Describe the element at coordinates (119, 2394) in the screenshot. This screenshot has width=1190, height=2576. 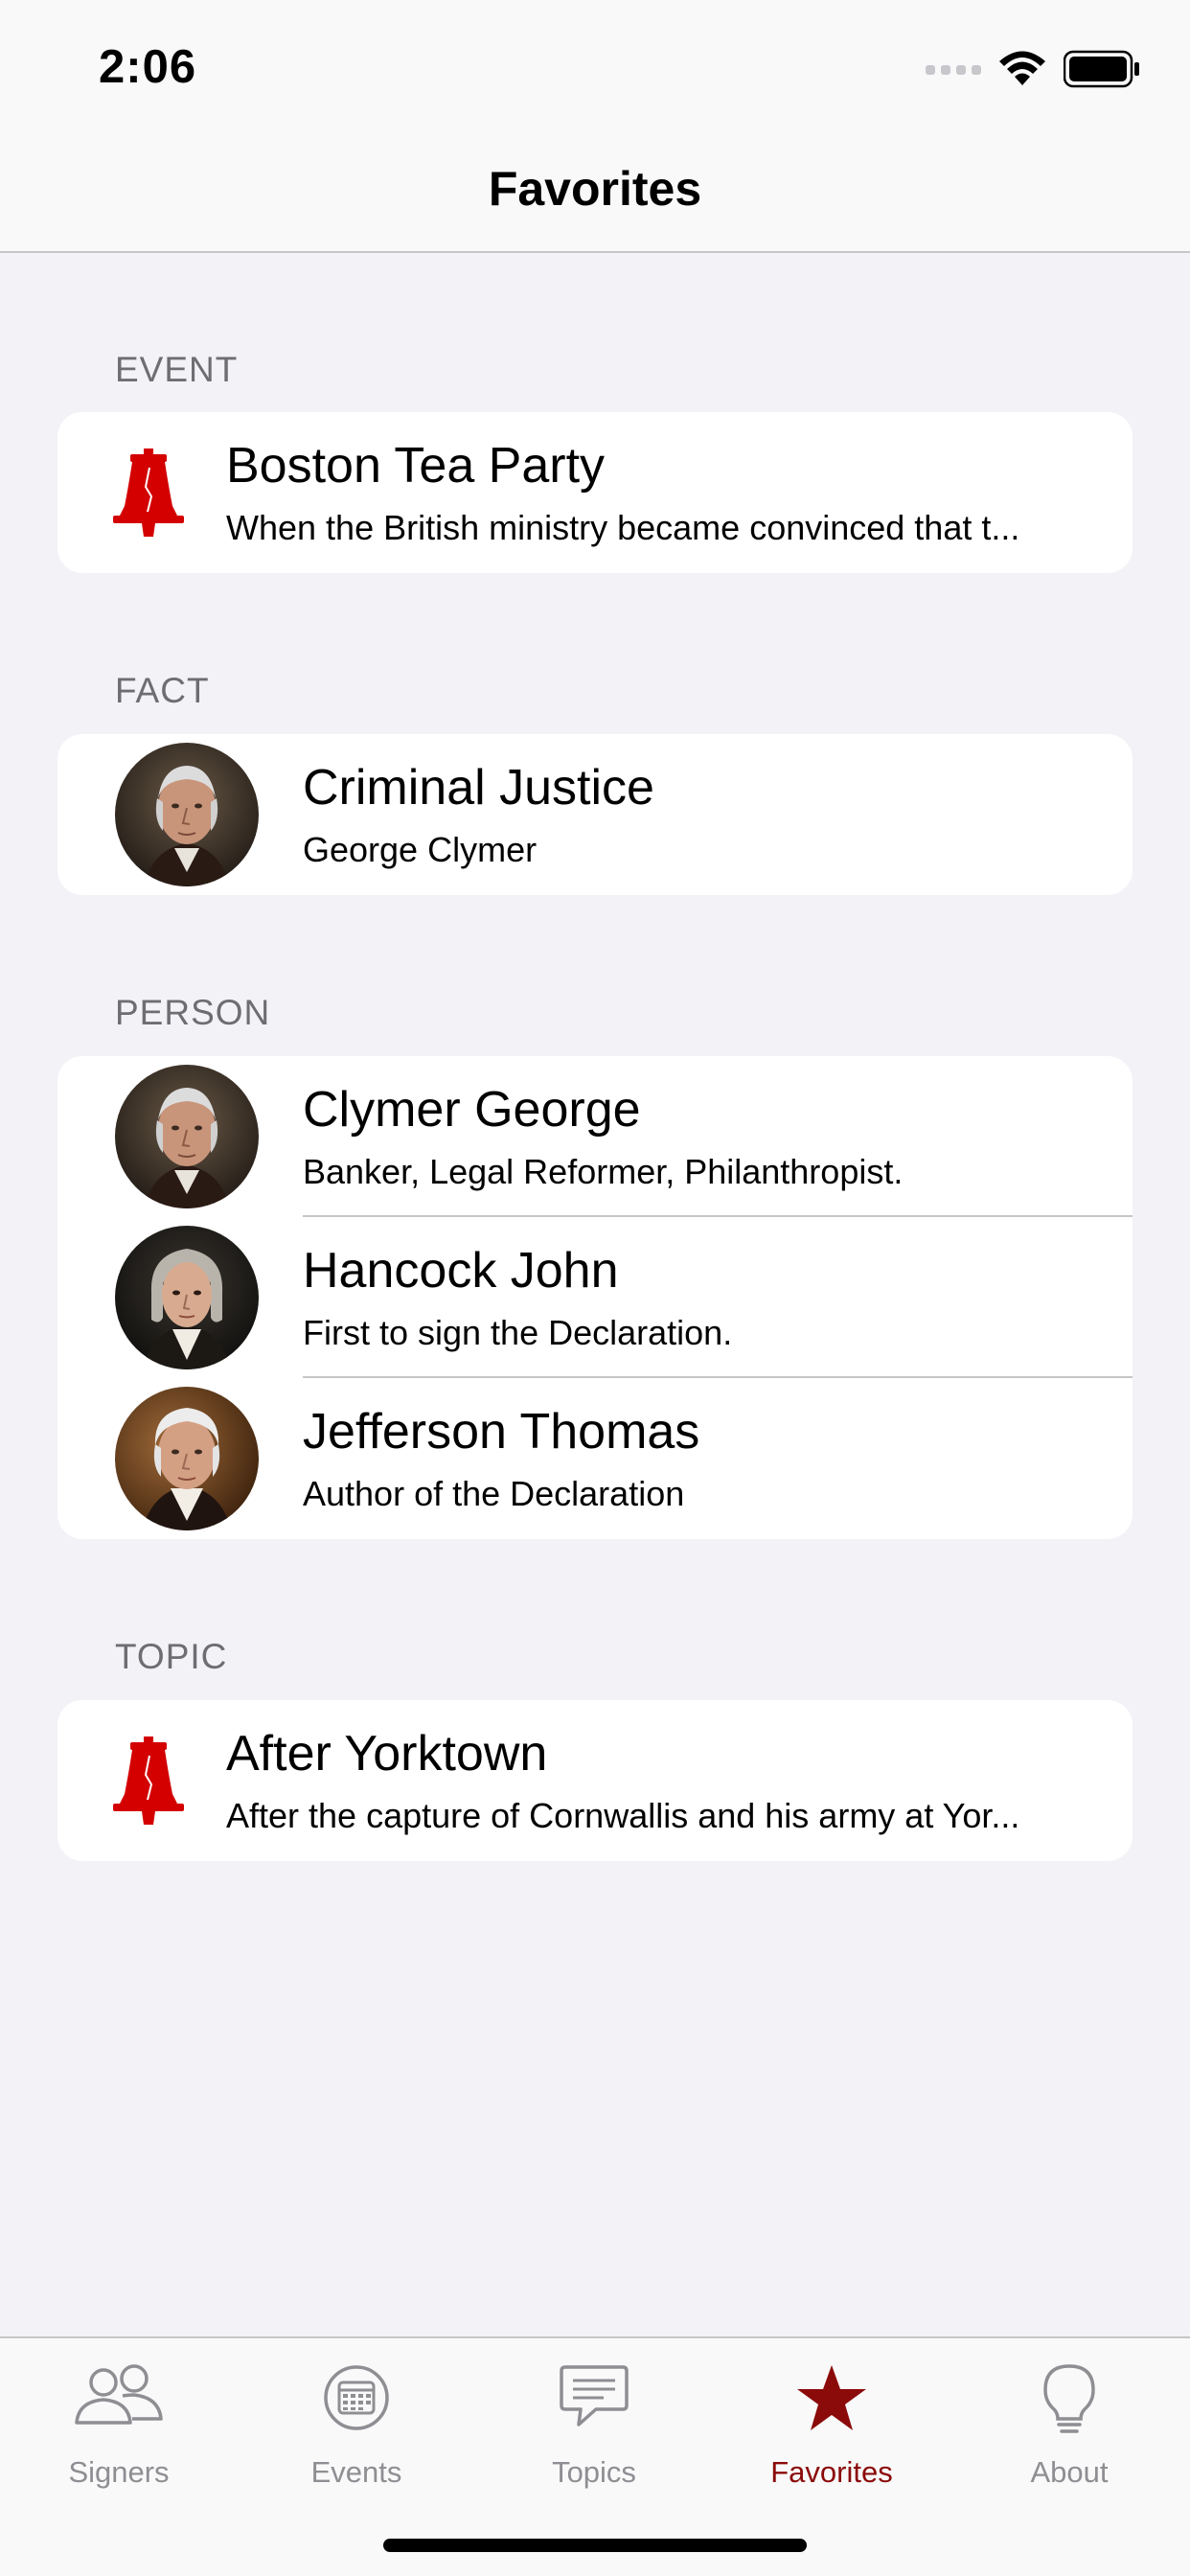
I see `people-icon` at that location.